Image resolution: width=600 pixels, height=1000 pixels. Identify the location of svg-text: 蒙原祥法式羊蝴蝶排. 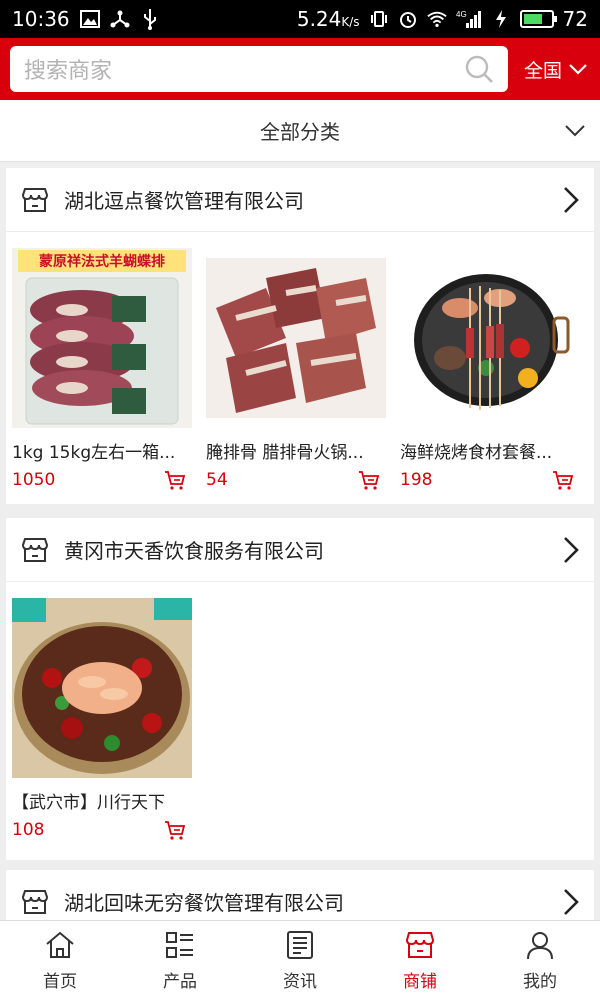
(102, 261).